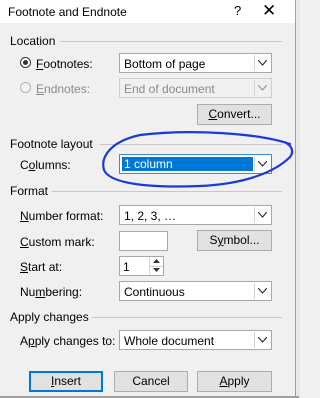  Describe the element at coordinates (51, 292) in the screenshot. I see `numbering-label: Numbering:` at that location.